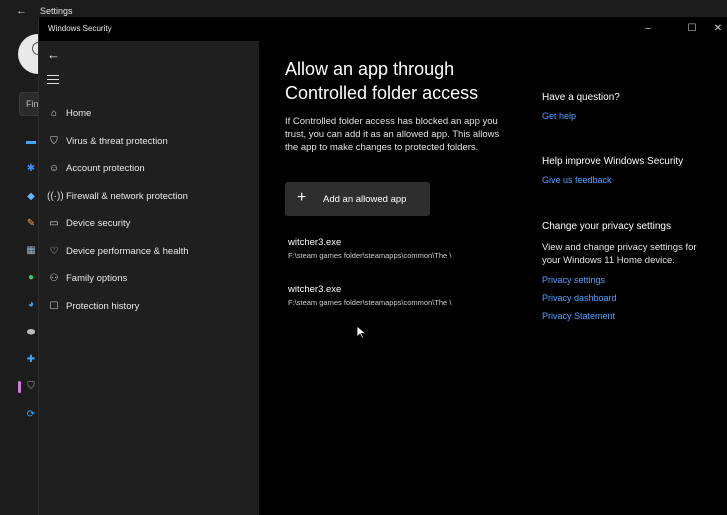 This screenshot has height=515, width=727. Describe the element at coordinates (718, 29) in the screenshot. I see `close-icon: ✕` at that location.